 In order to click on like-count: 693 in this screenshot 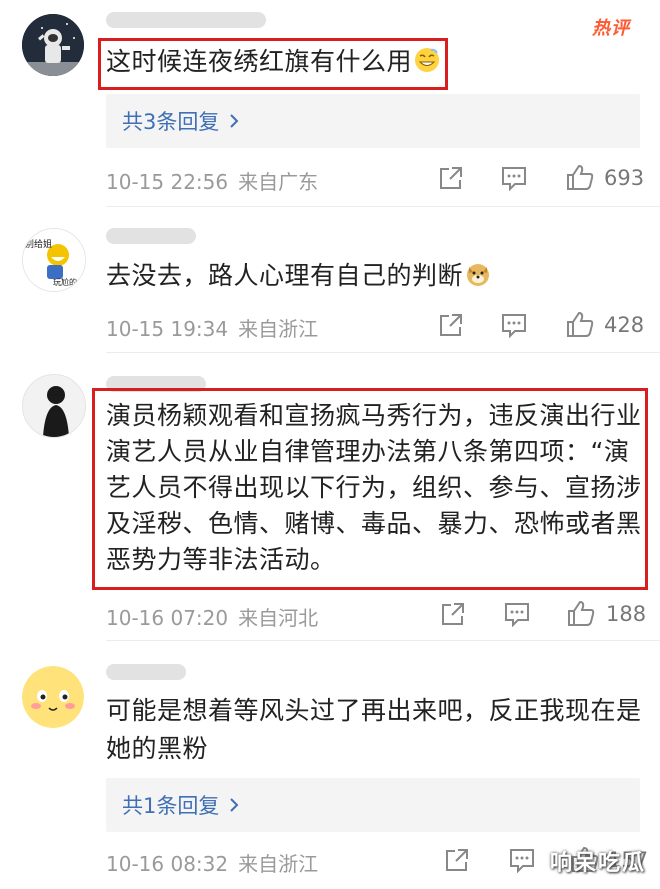, I will do `click(624, 178)`.